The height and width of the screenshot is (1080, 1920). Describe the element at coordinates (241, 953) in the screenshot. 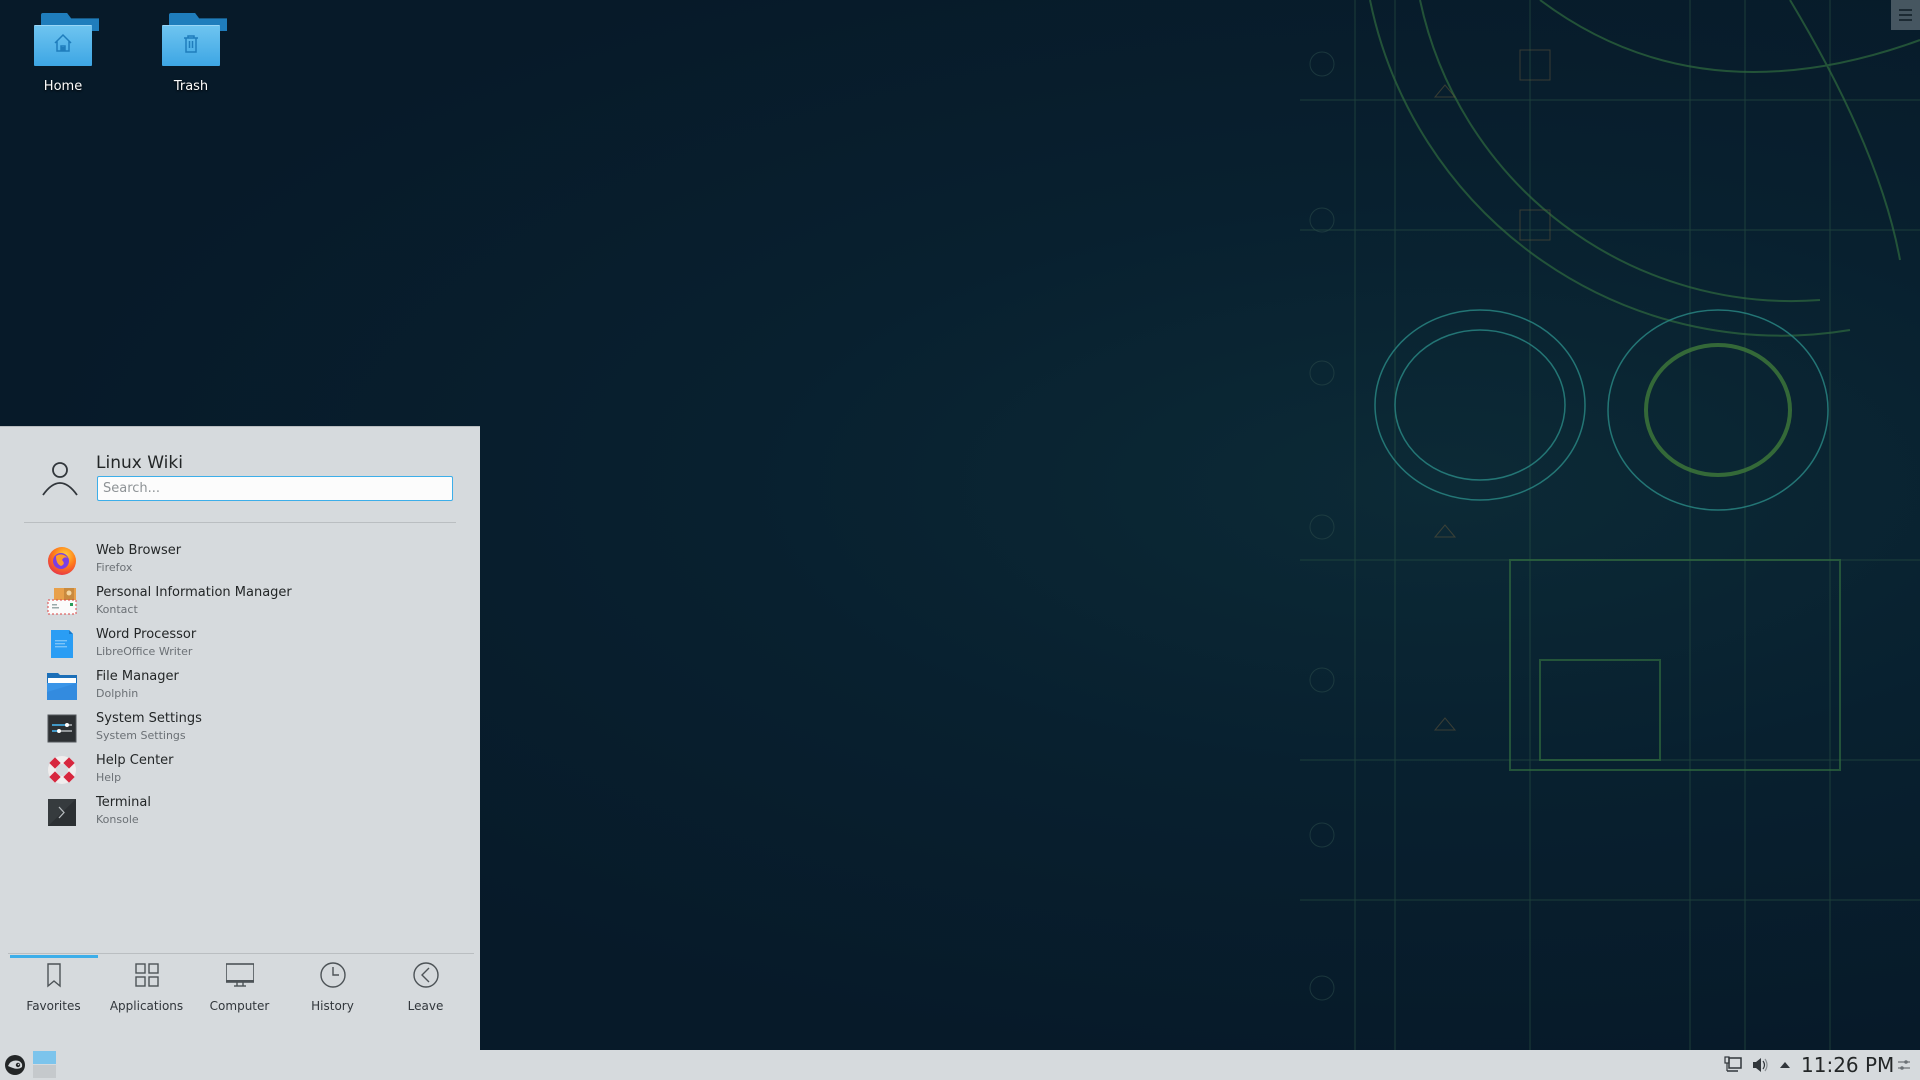

I see `tab-bar-divider` at that location.